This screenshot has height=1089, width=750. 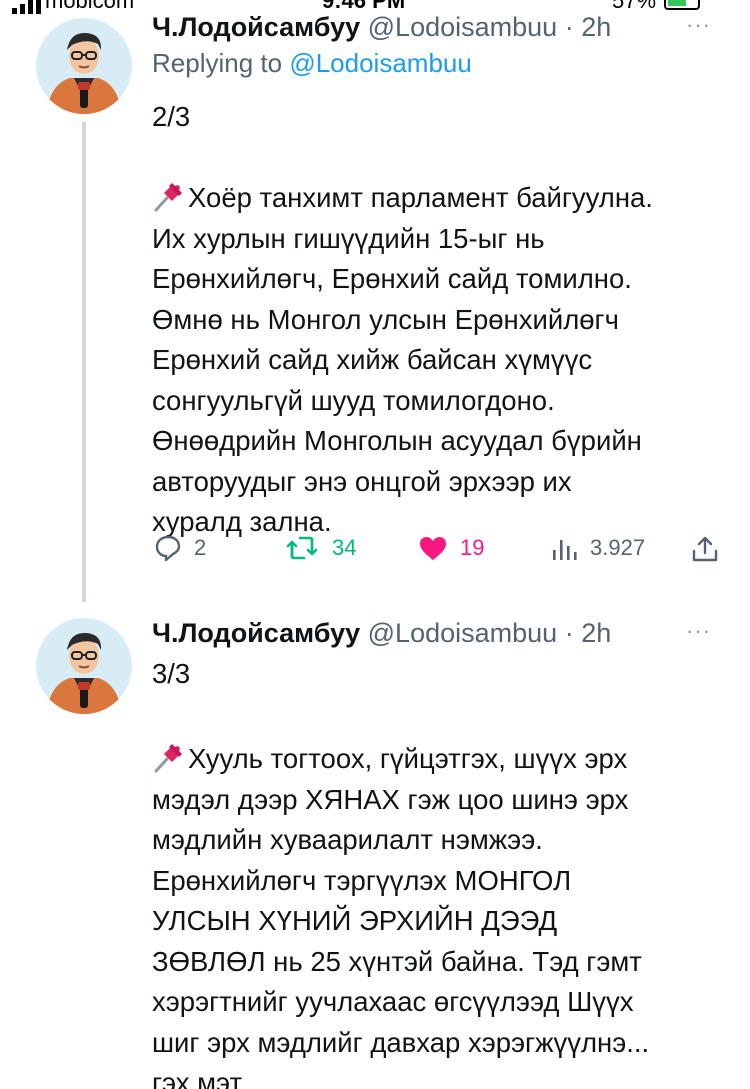 I want to click on text-line: Хоёр танхимт парламент байгуулна., so click(x=439, y=198).